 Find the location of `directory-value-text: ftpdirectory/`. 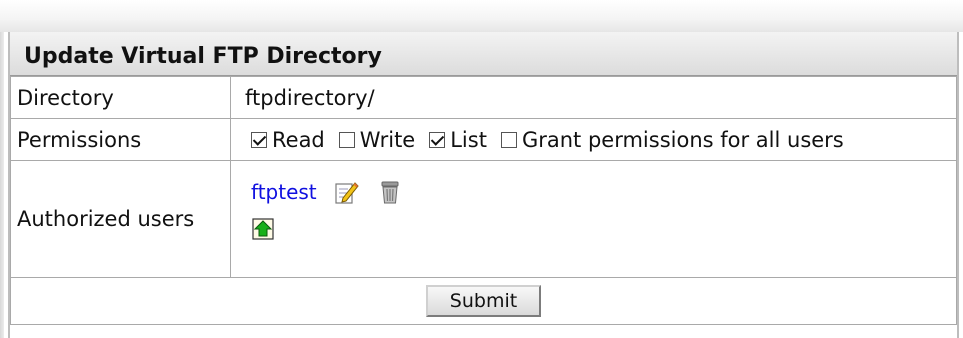

directory-value-text: ftpdirectory/ is located at coordinates (310, 97).